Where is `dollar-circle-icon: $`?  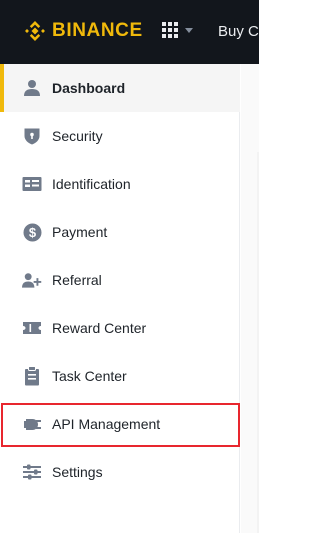
dollar-circle-icon: $ is located at coordinates (32, 232).